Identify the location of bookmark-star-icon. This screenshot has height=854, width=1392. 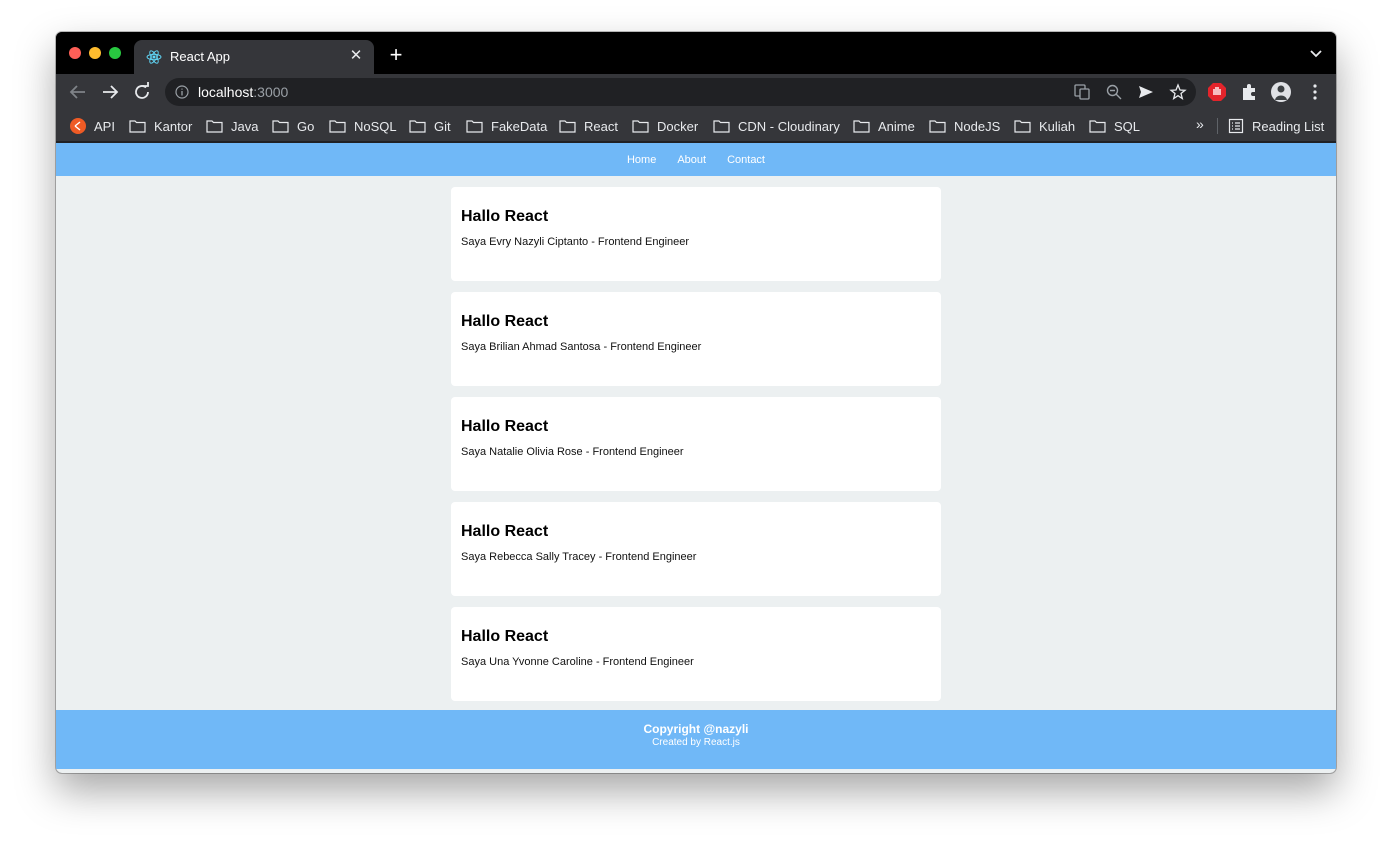
(1178, 92).